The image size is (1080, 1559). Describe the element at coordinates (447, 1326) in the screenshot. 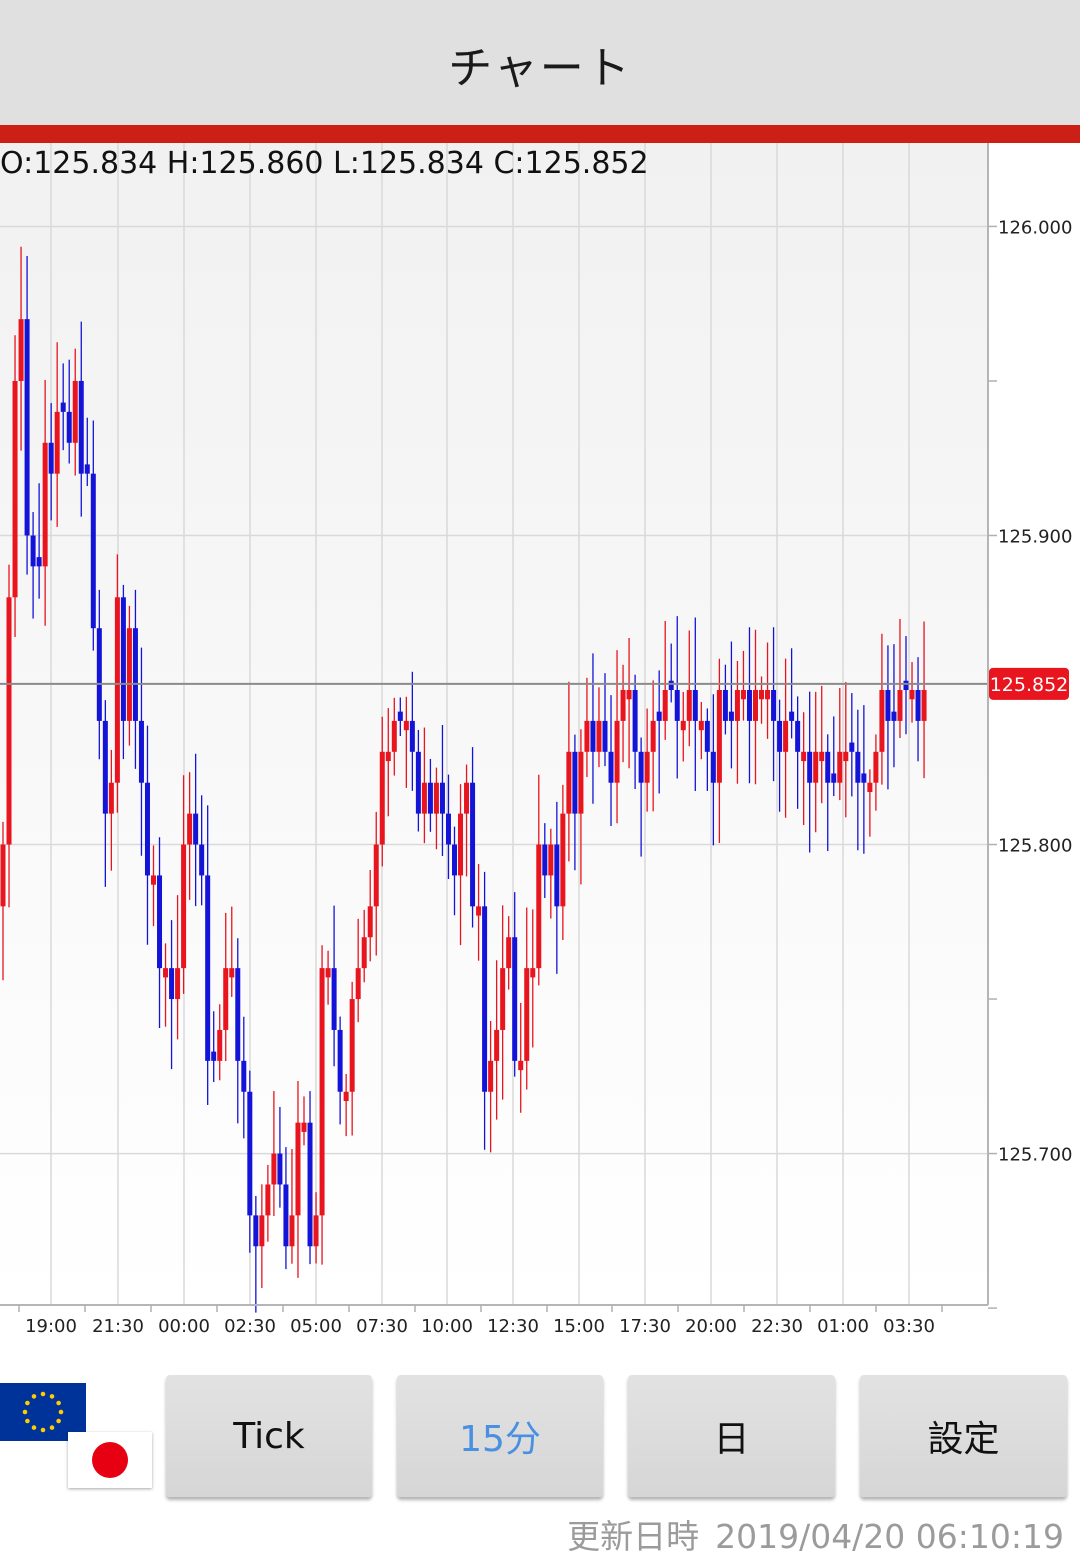

I see `x-tick-label: 10:00` at that location.